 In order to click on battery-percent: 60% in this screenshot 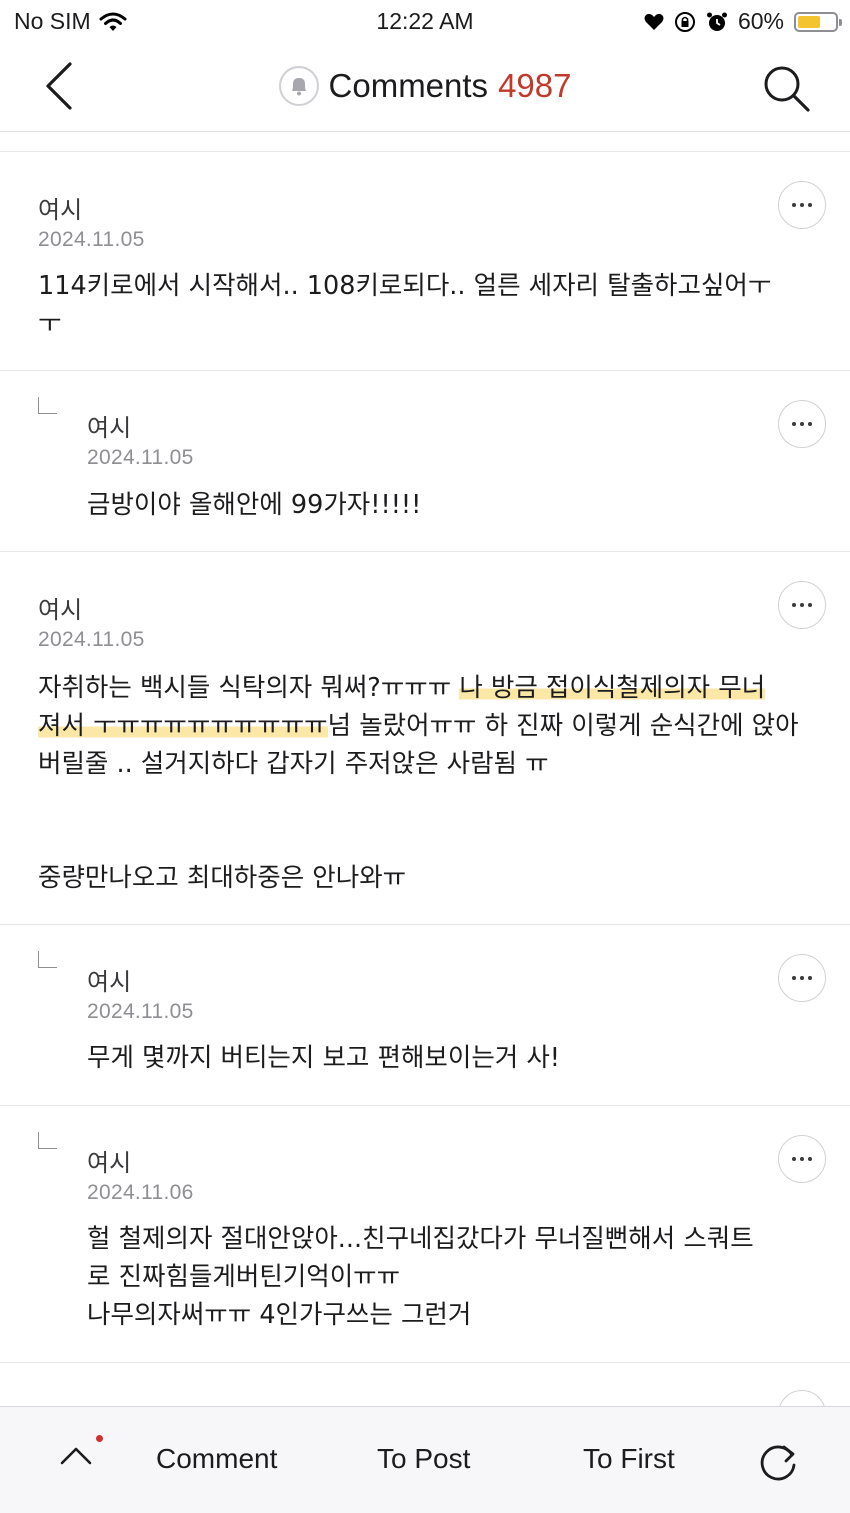, I will do `click(760, 21)`.